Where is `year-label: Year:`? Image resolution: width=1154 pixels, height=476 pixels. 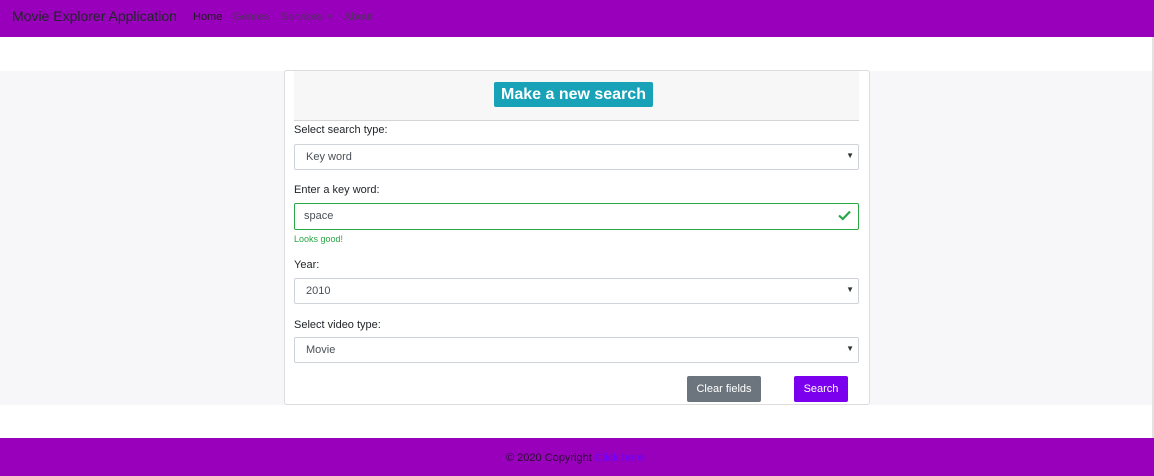 year-label: Year: is located at coordinates (307, 265).